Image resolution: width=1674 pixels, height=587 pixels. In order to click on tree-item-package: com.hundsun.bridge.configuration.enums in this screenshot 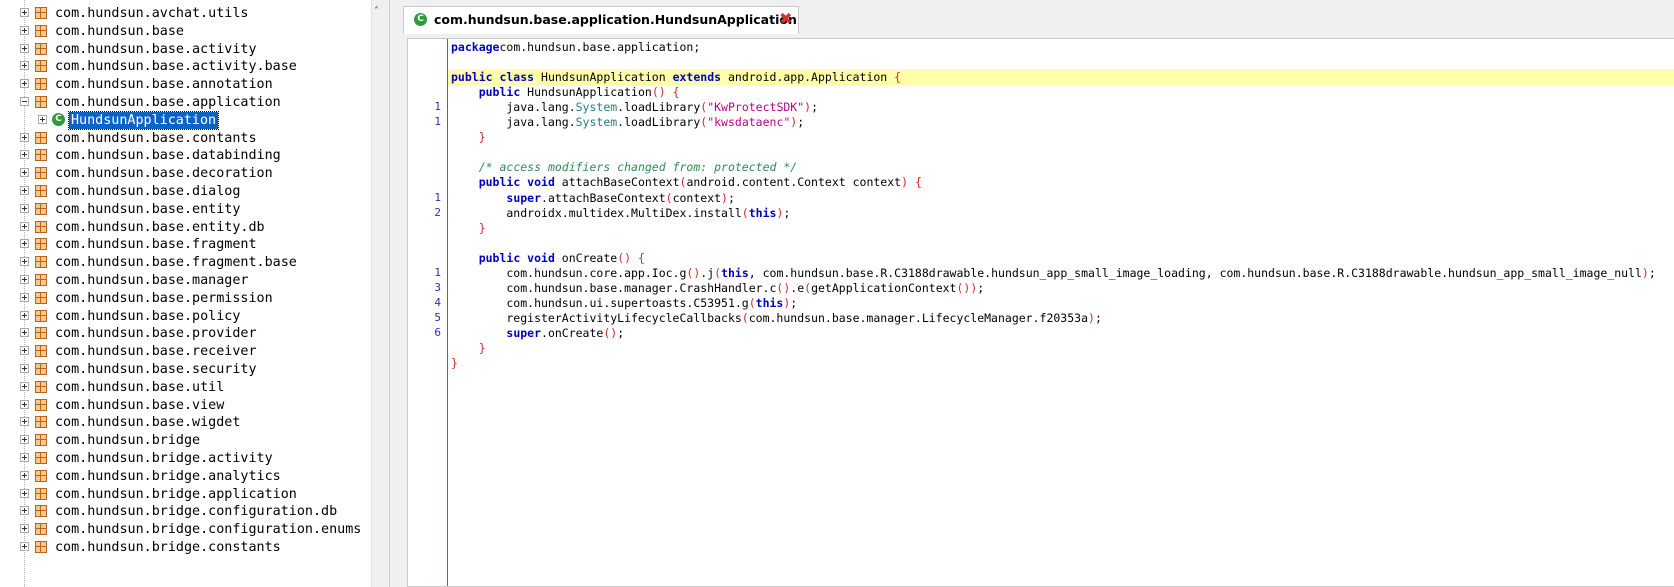, I will do `click(185, 529)`.